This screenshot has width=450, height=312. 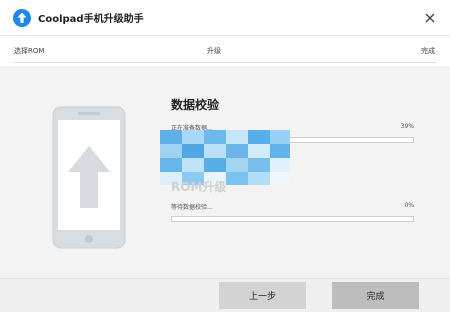 I want to click on rom-upgrade-progress-bar, so click(x=292, y=219).